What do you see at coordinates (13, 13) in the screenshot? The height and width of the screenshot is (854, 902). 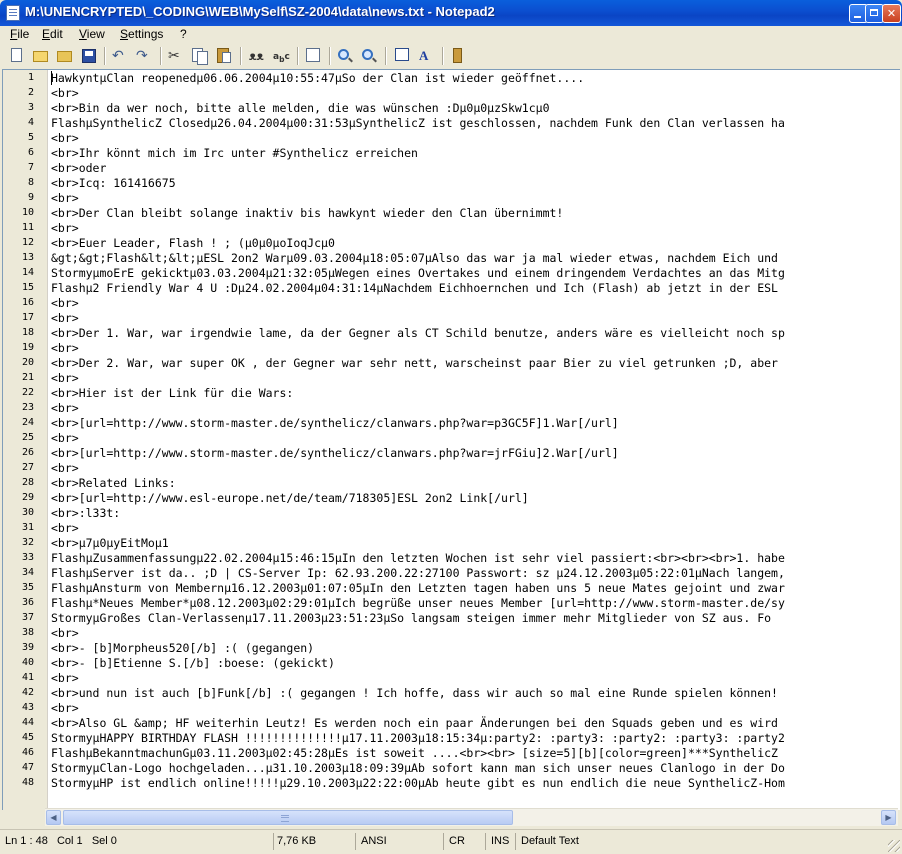 I see `notepad-icon` at bounding box center [13, 13].